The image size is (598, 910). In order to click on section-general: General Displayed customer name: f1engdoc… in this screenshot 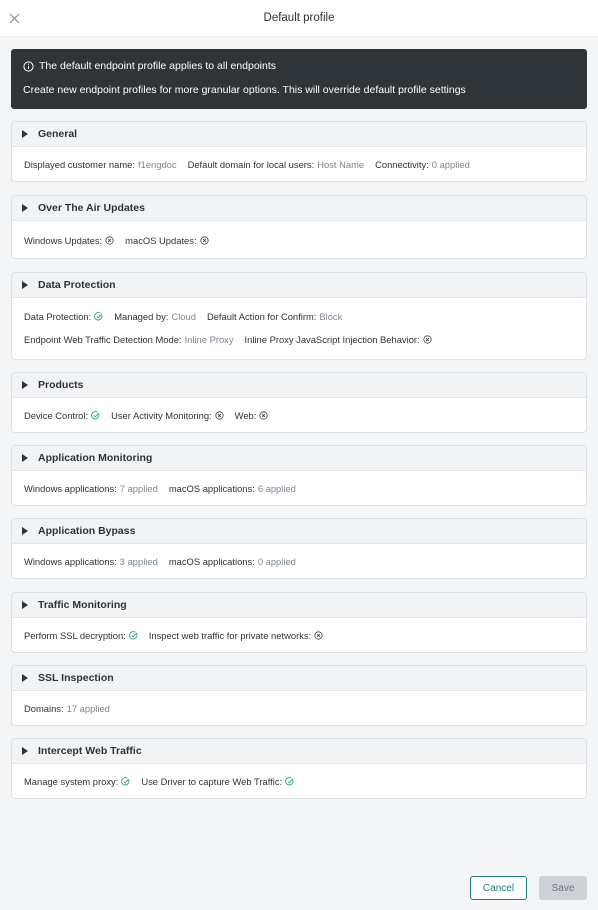, I will do `click(299, 151)`.